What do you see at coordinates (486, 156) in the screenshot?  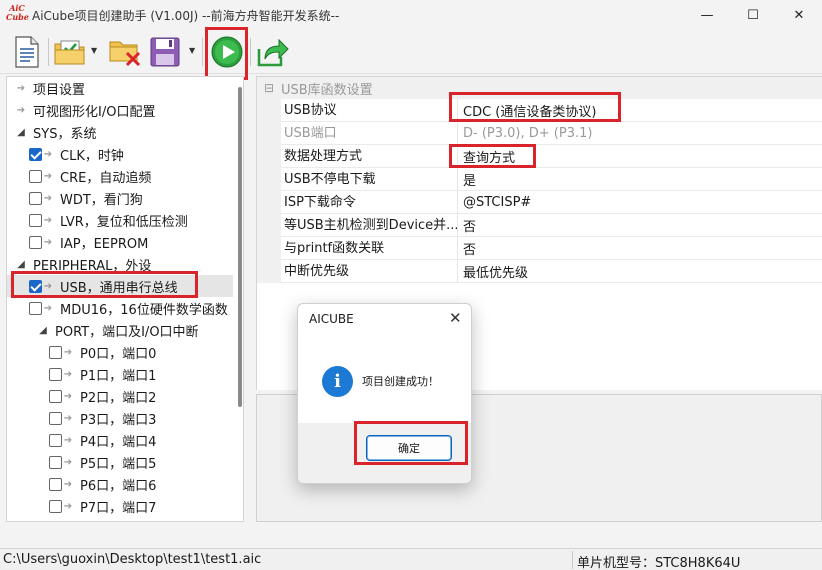 I see `property-value: 查询方式` at bounding box center [486, 156].